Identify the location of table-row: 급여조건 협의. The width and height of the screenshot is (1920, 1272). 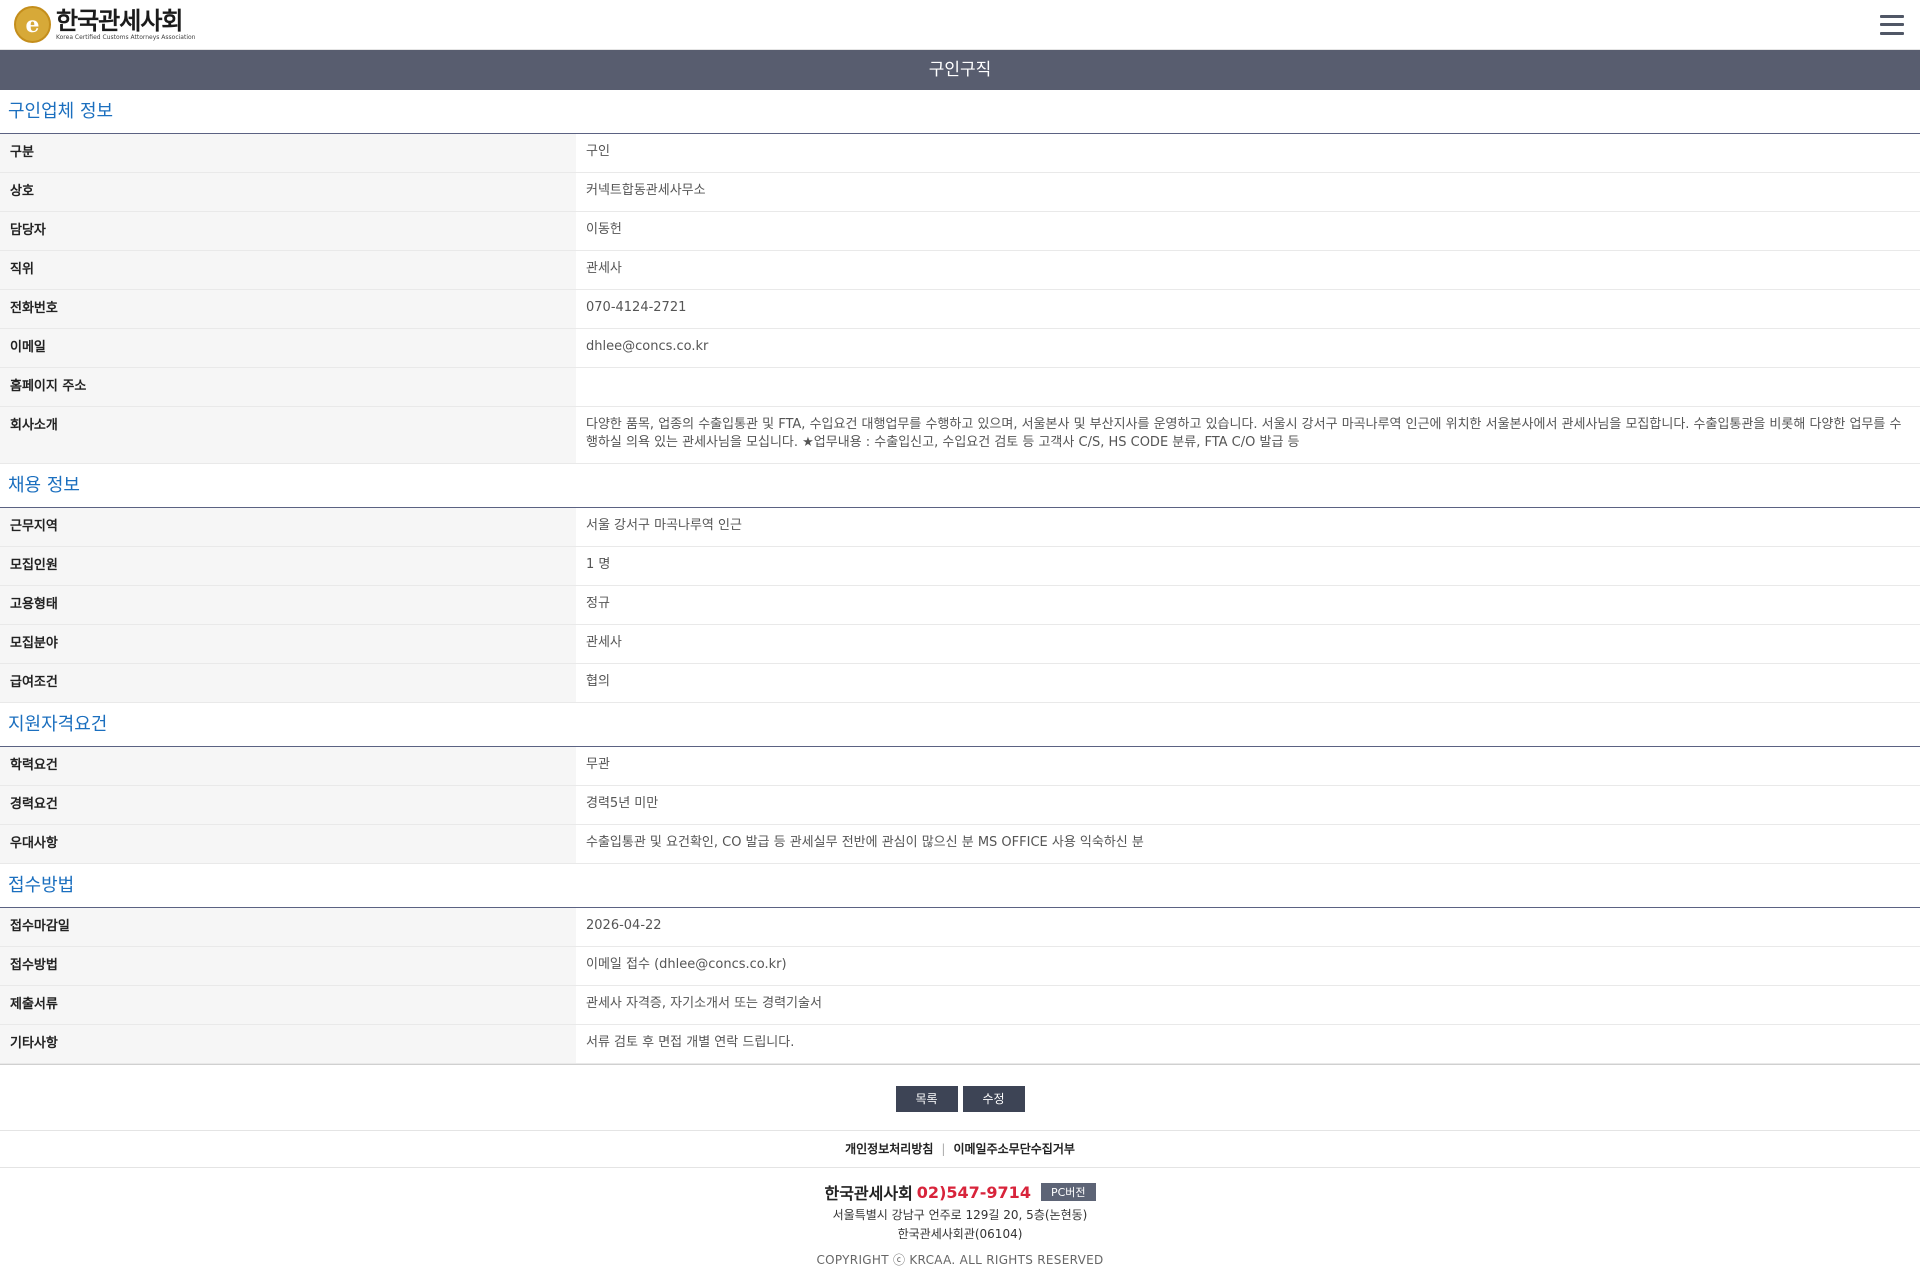
(960, 683).